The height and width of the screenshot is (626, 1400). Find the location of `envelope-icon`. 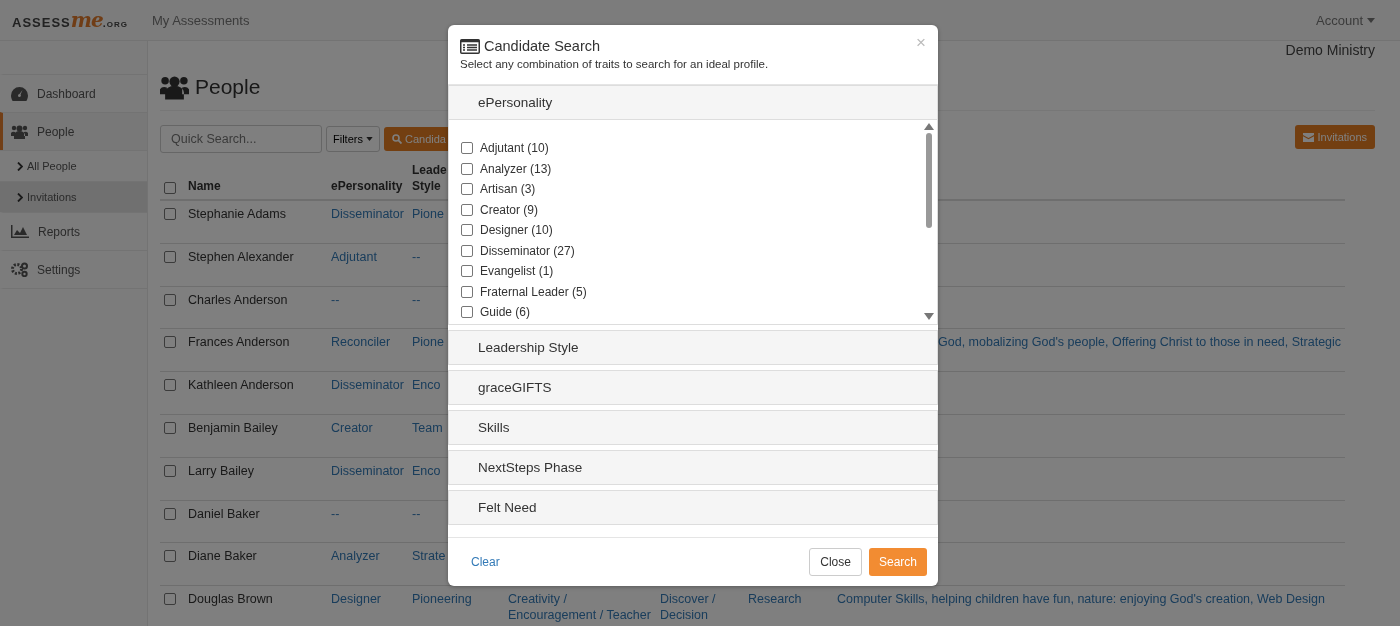

envelope-icon is located at coordinates (1309, 137).